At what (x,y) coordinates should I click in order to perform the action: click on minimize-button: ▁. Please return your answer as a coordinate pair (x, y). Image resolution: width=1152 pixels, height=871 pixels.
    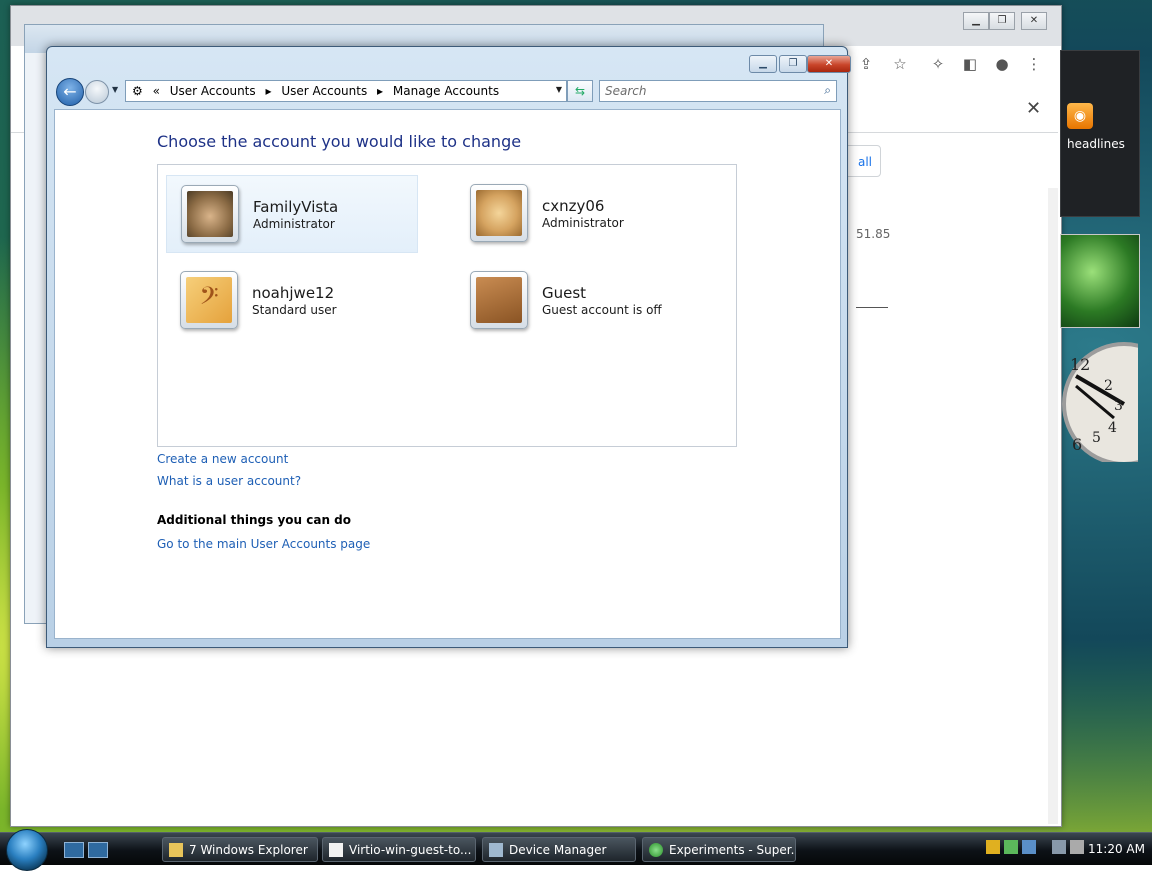
    Looking at the image, I should click on (763, 64).